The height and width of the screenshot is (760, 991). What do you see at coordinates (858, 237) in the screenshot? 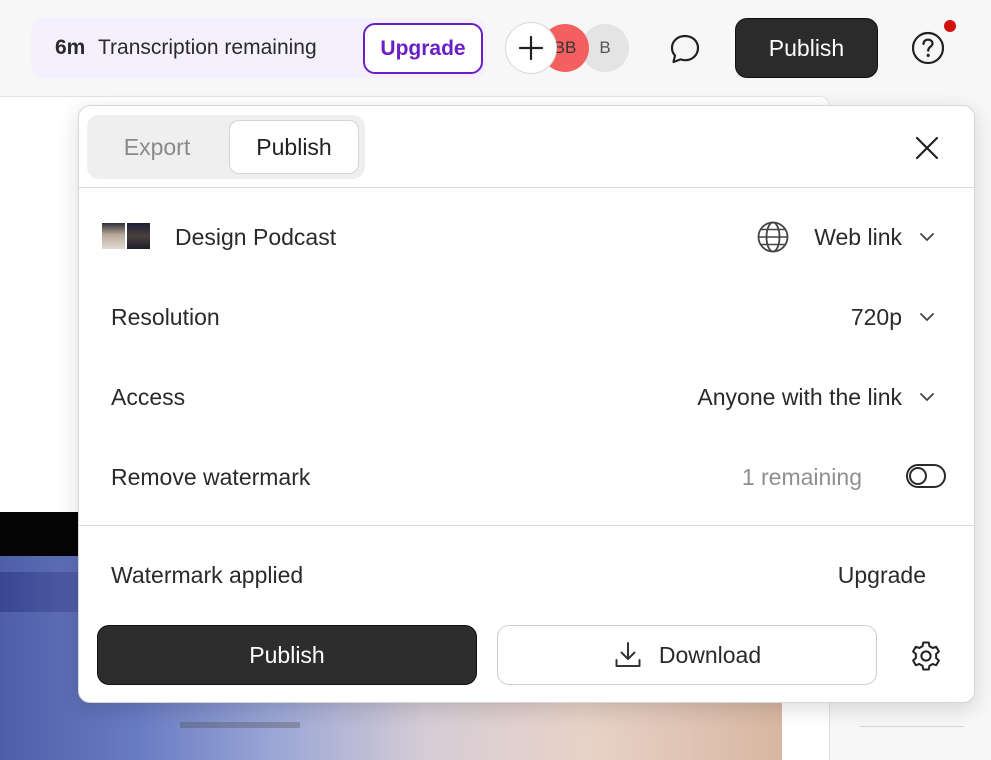
I see `destination-select: Web link` at bounding box center [858, 237].